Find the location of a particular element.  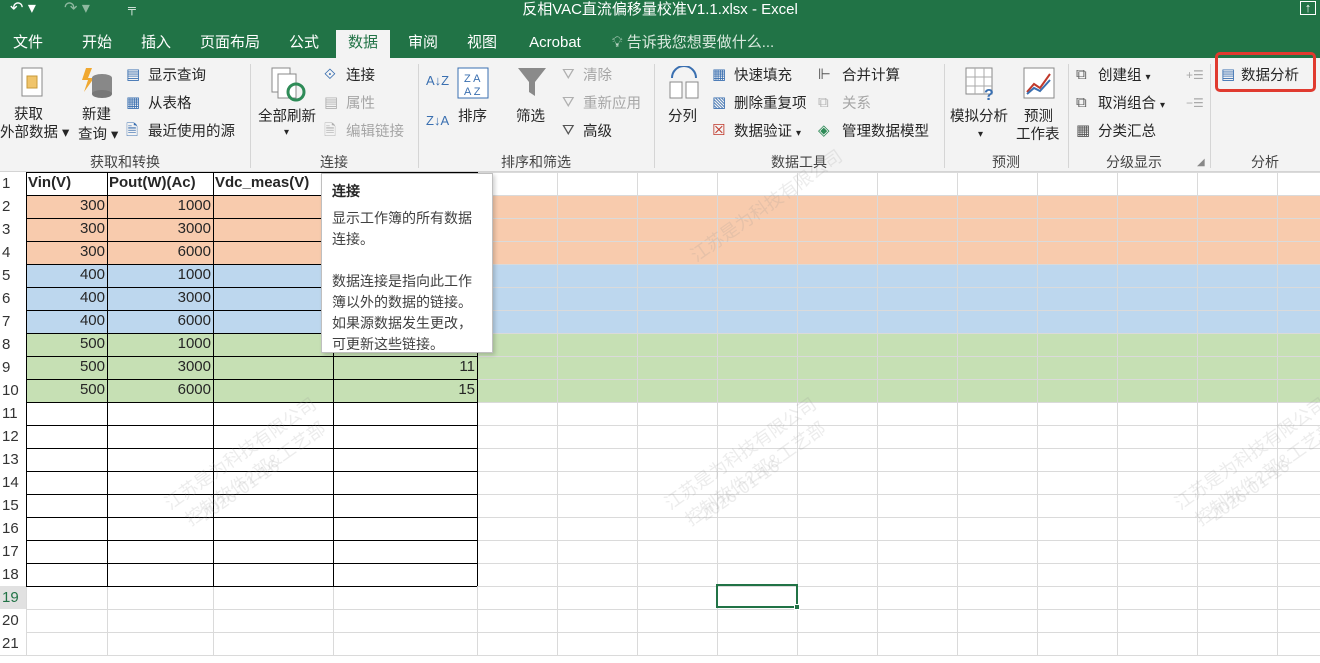

row-number: 9 is located at coordinates (13, 367).